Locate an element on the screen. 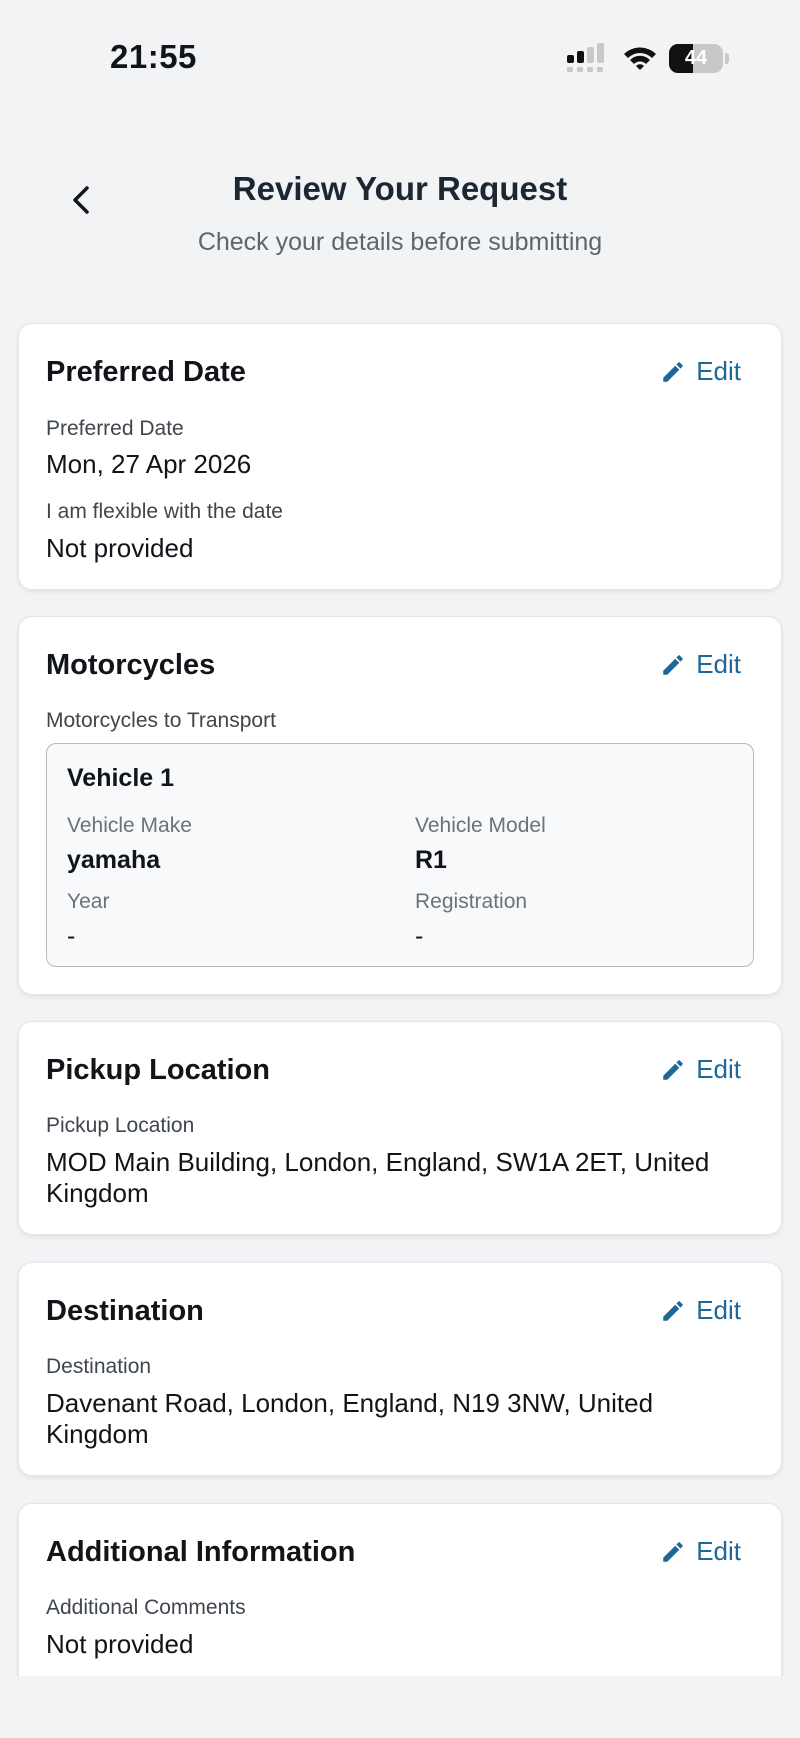  edit-pickup-location-button: Edit is located at coordinates (700, 1069).